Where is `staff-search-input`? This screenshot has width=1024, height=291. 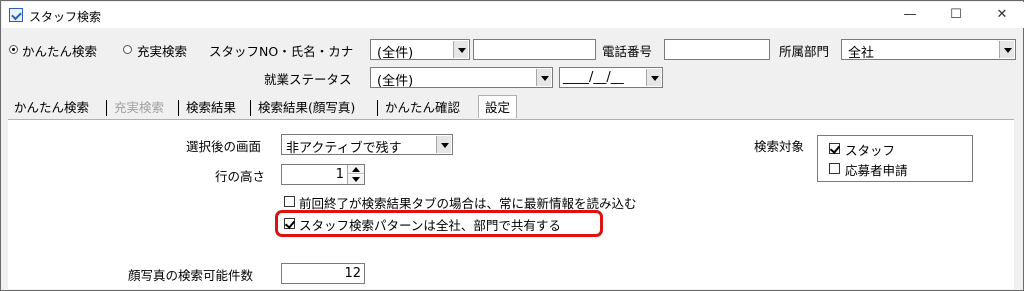
staff-search-input is located at coordinates (534, 49).